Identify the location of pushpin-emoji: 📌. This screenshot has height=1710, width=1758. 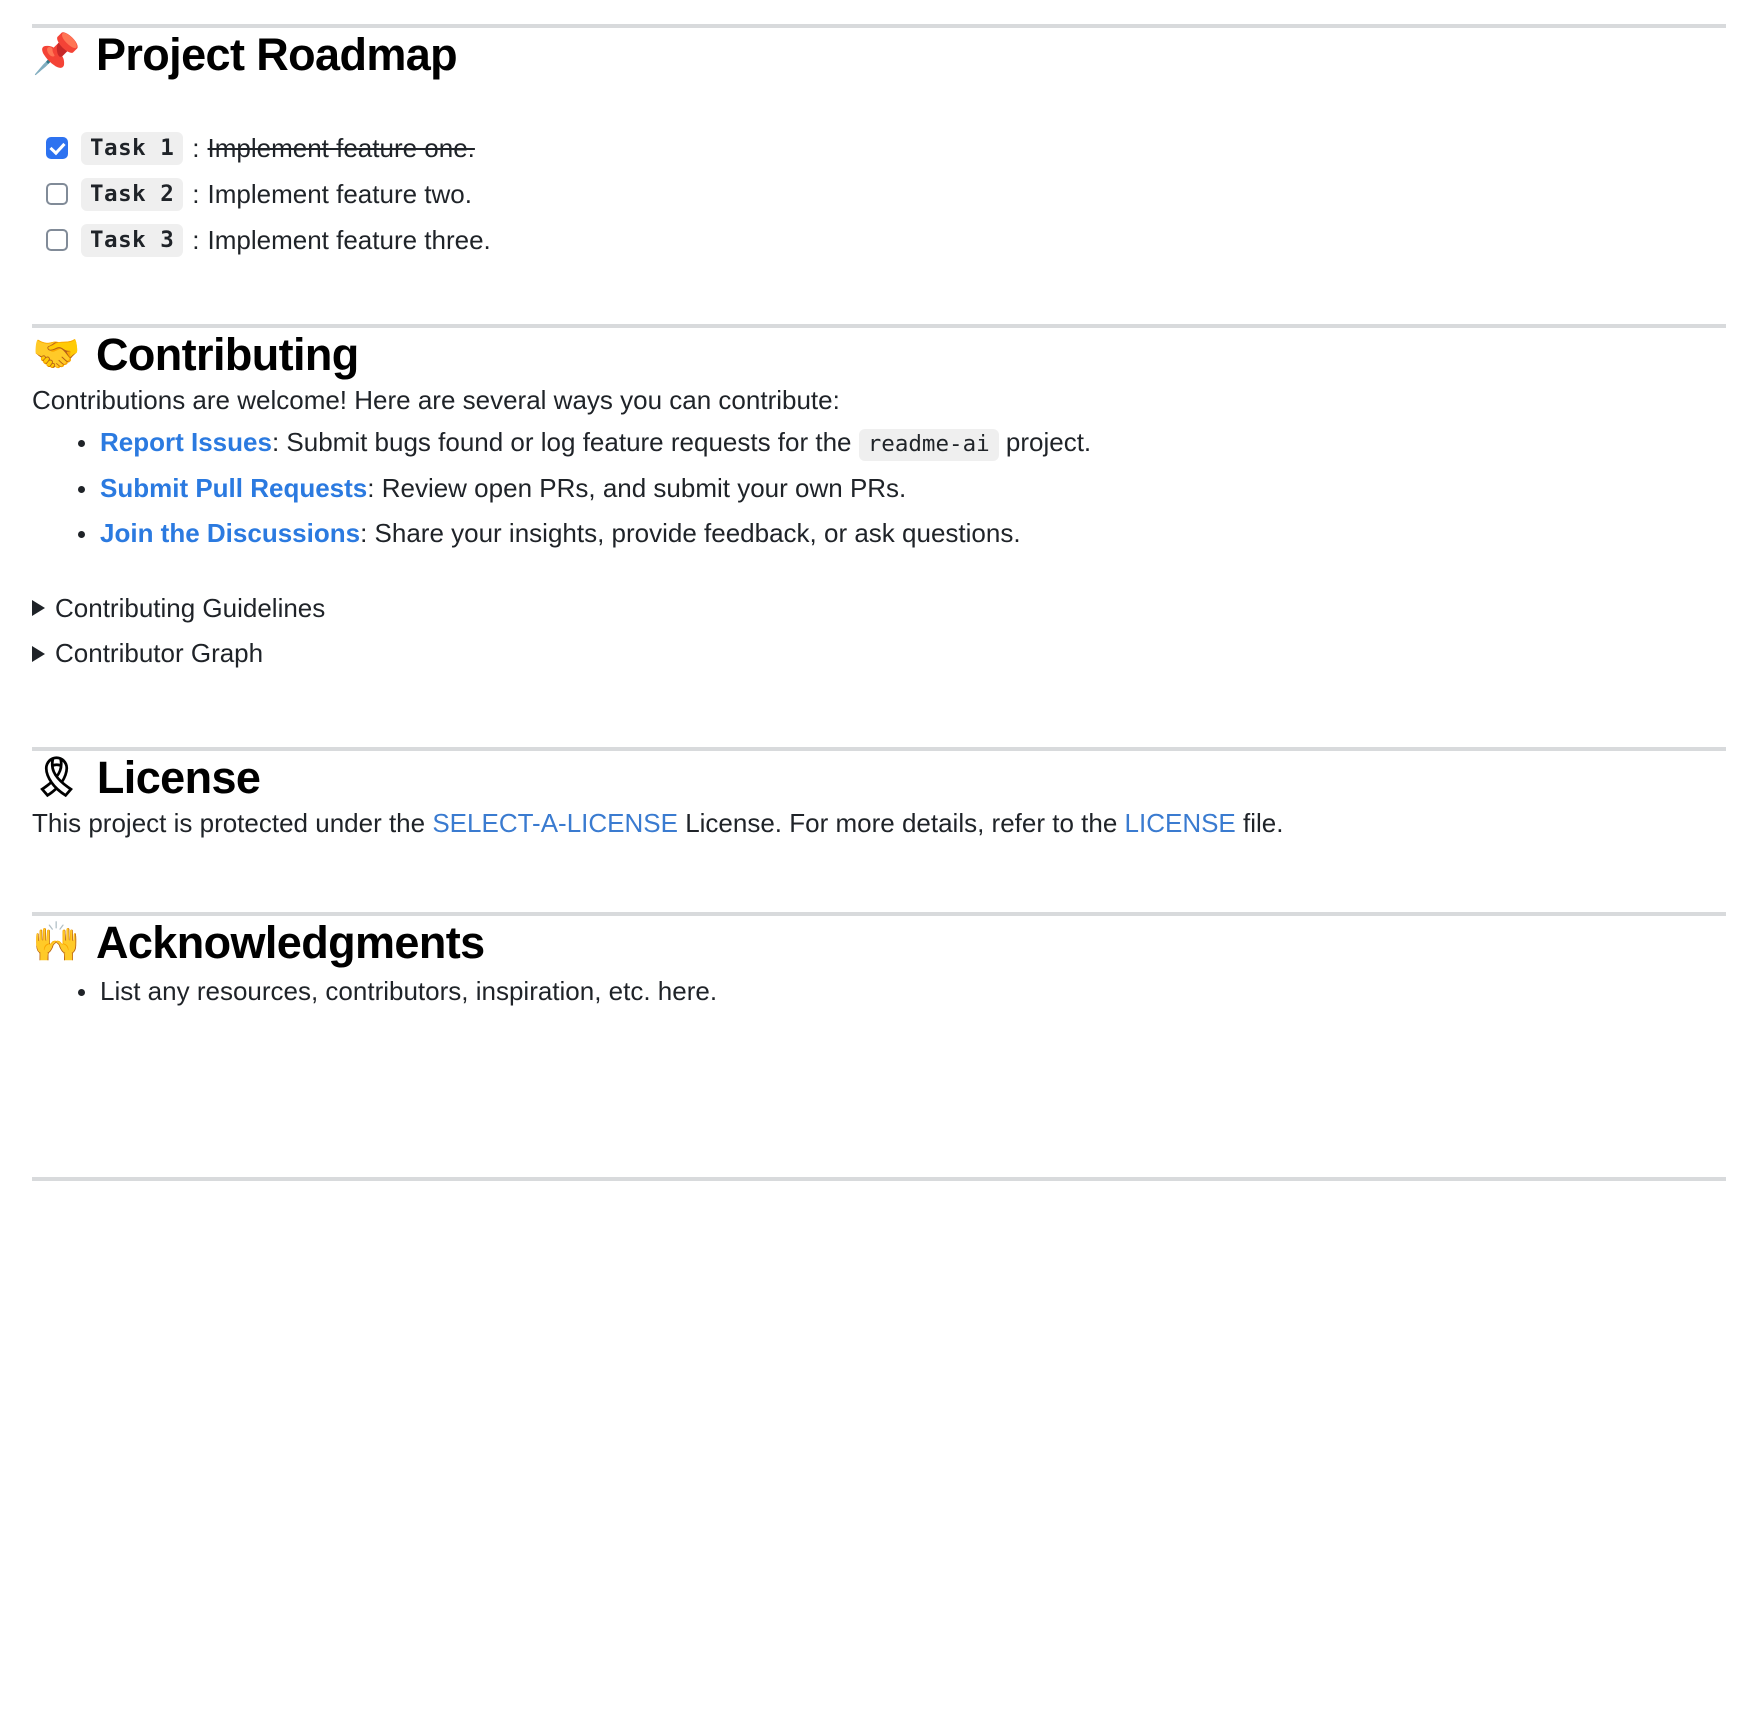
(56, 55).